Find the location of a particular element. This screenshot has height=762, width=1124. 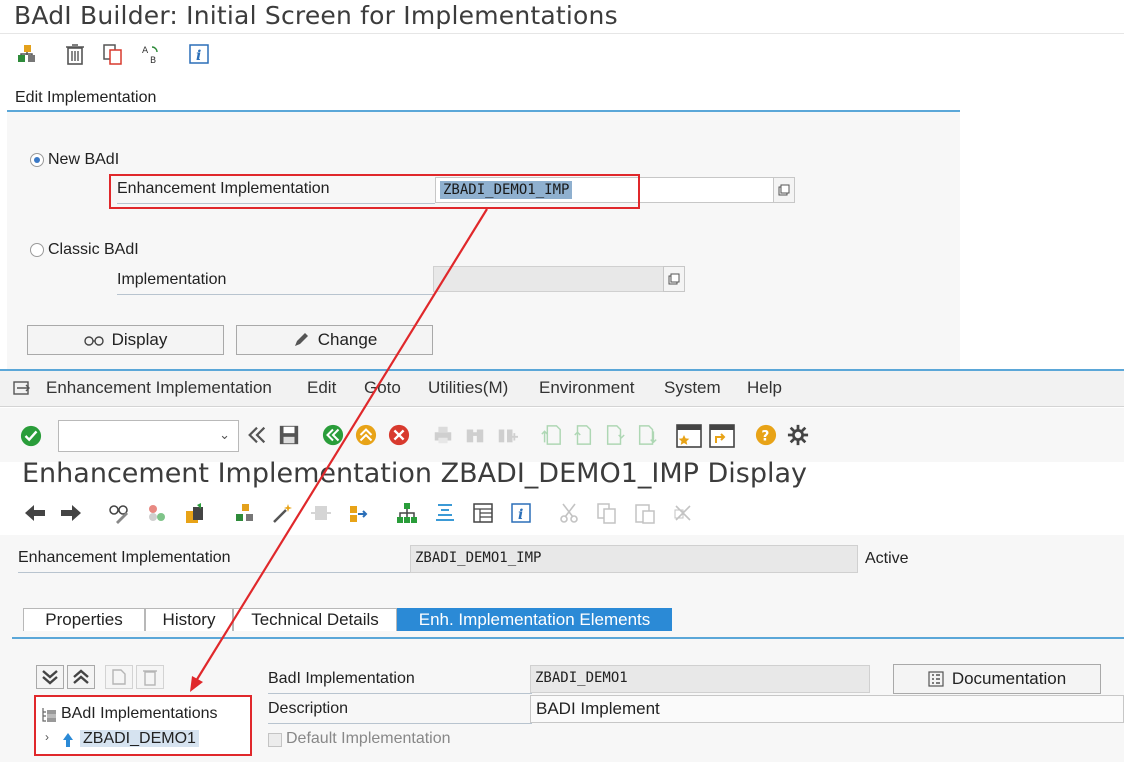

menu-environment: Environment is located at coordinates (586, 388).